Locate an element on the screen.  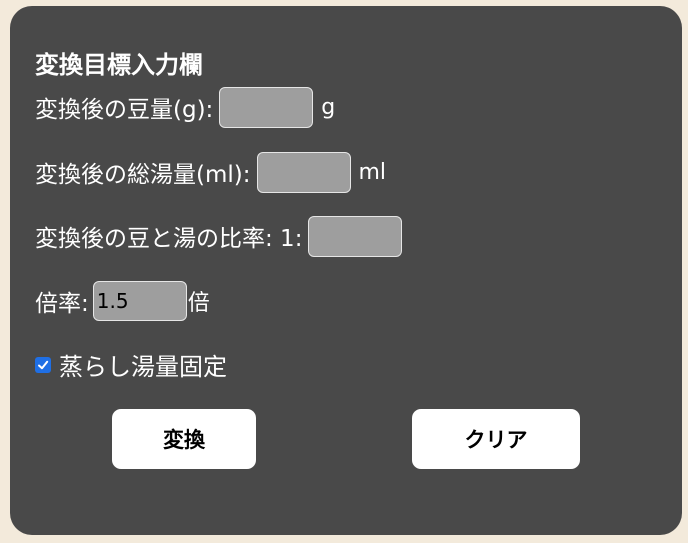
checkmark-icon is located at coordinates (43, 364).